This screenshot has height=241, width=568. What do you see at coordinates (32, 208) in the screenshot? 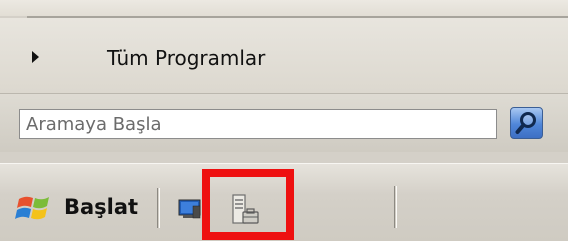
I see `windows-logo-icon` at bounding box center [32, 208].